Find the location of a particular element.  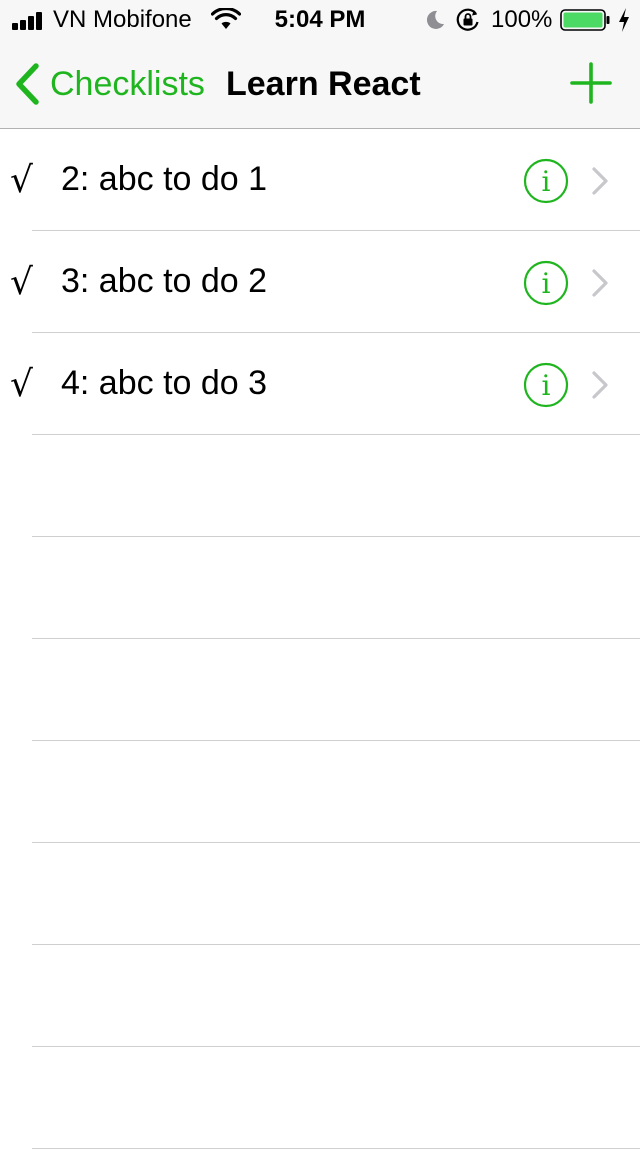

back-button: Checklists is located at coordinates (108, 84).